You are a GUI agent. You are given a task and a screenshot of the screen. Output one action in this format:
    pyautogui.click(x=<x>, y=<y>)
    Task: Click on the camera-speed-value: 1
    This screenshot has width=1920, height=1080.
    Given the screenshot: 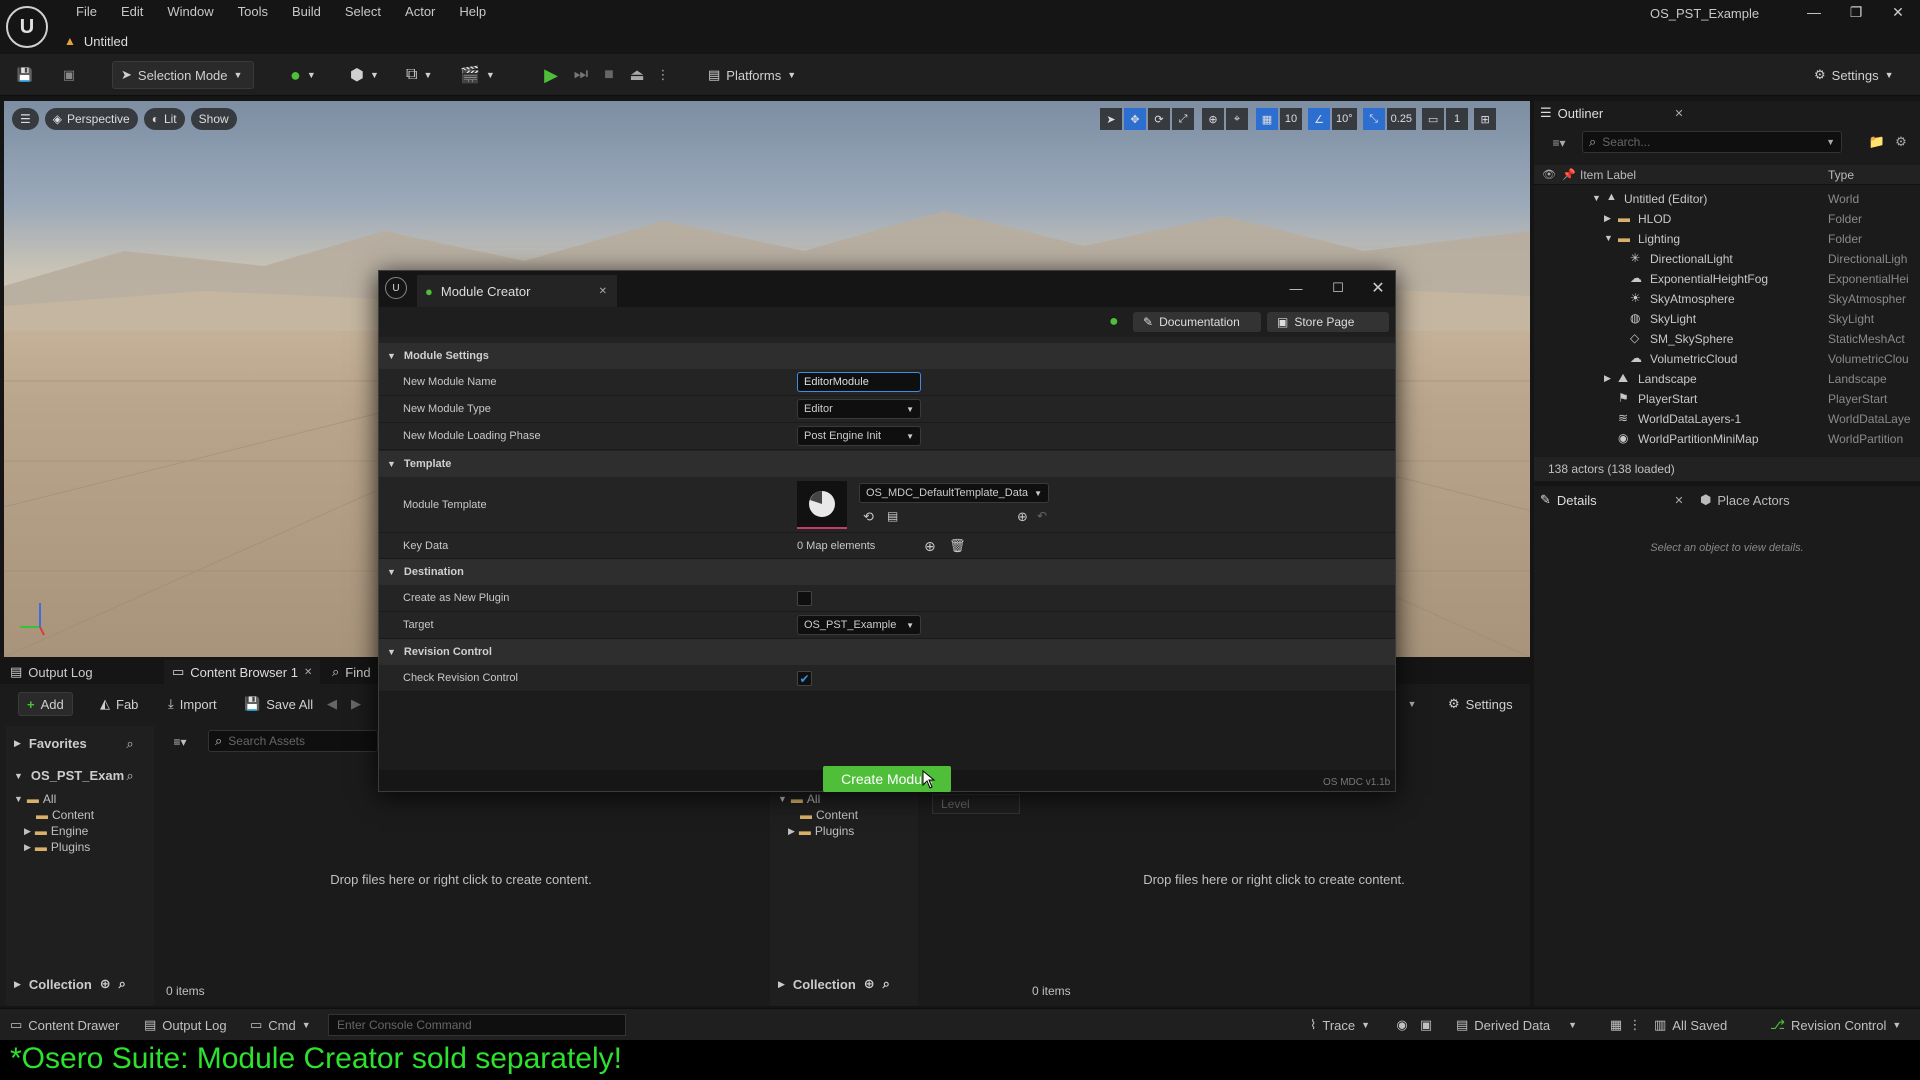 What is the action you would take?
    pyautogui.click(x=1457, y=119)
    